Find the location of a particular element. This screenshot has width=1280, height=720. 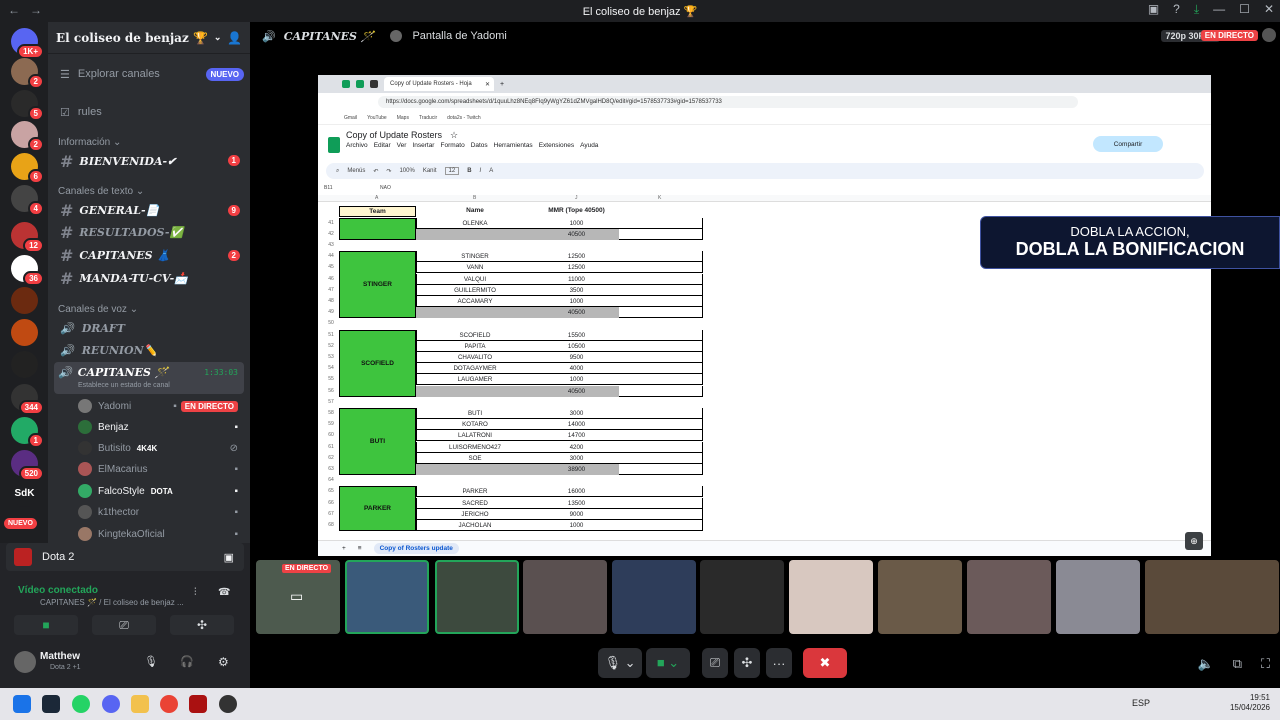

explore-channels: ☰ Explorar canales NUEVO is located at coordinates (150, 74).